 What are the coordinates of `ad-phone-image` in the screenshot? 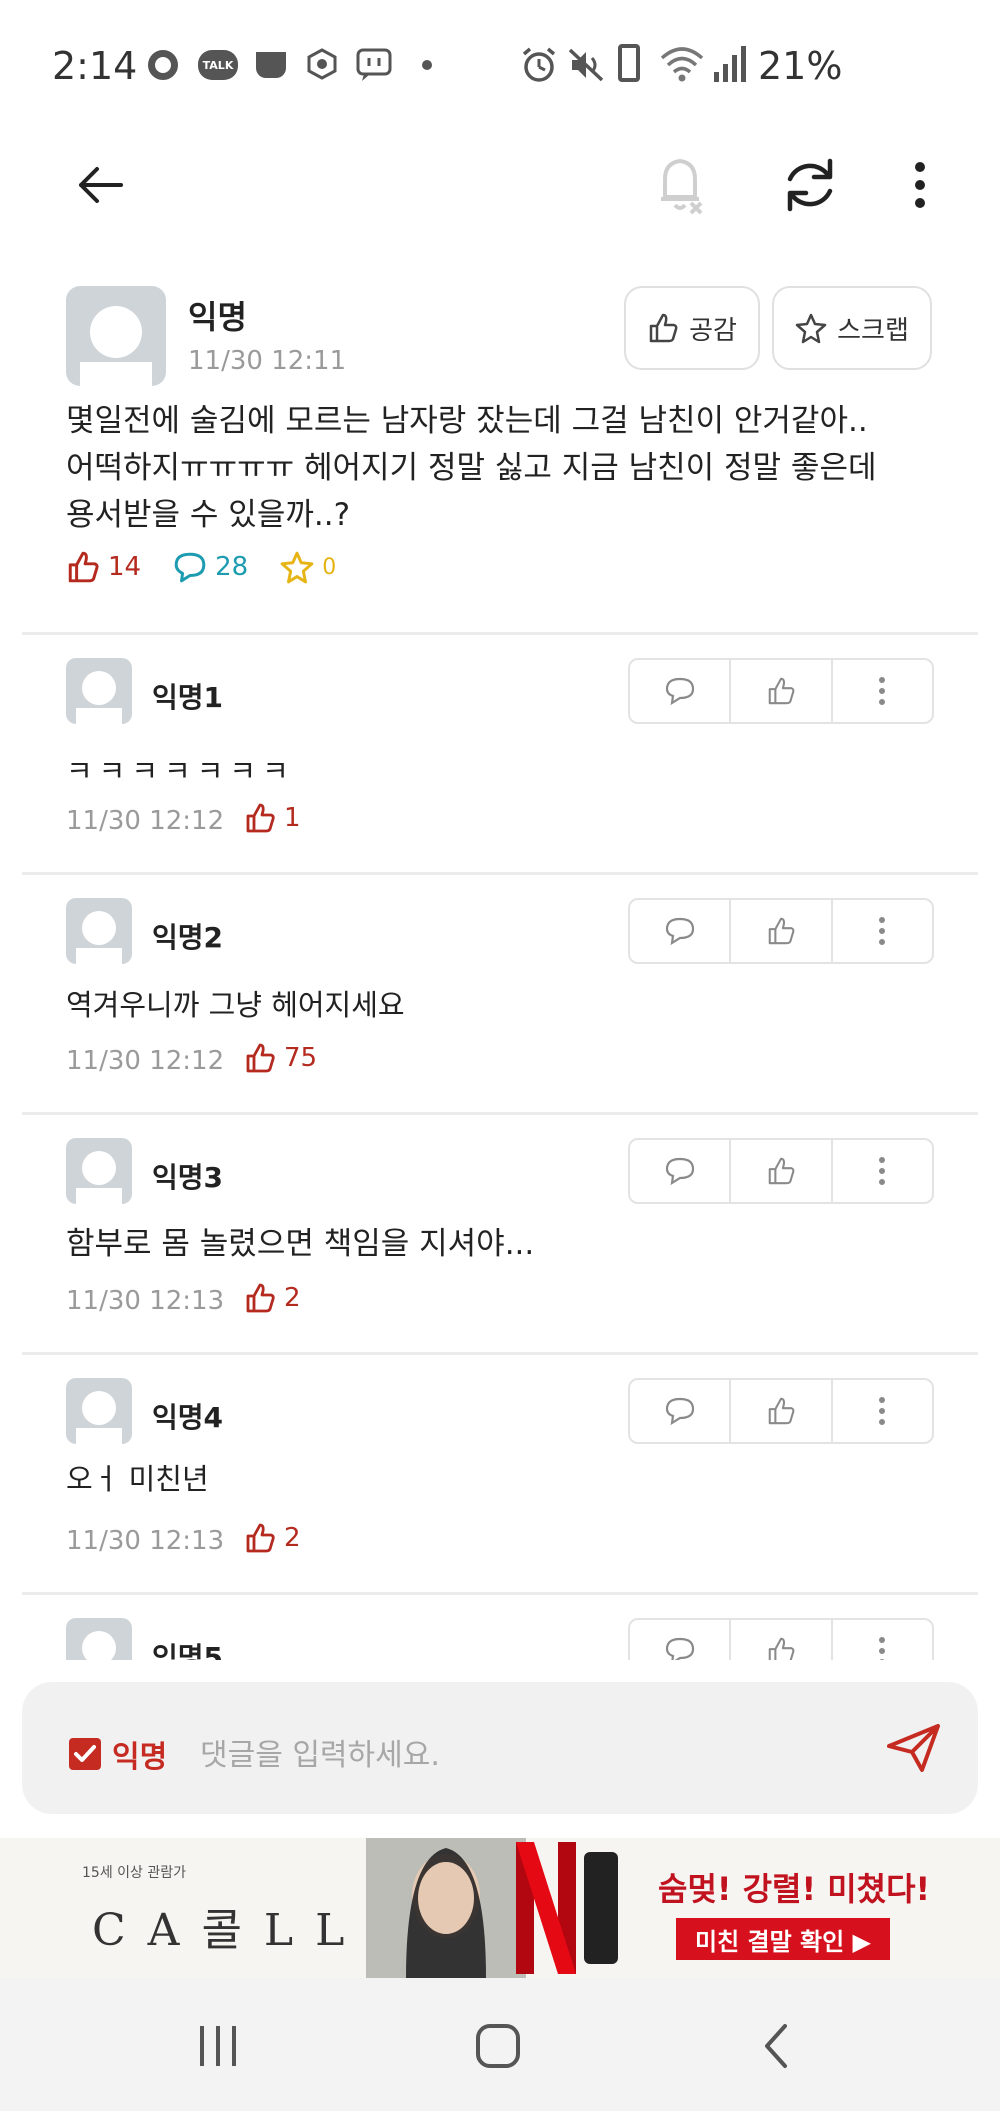 It's located at (601, 1908).